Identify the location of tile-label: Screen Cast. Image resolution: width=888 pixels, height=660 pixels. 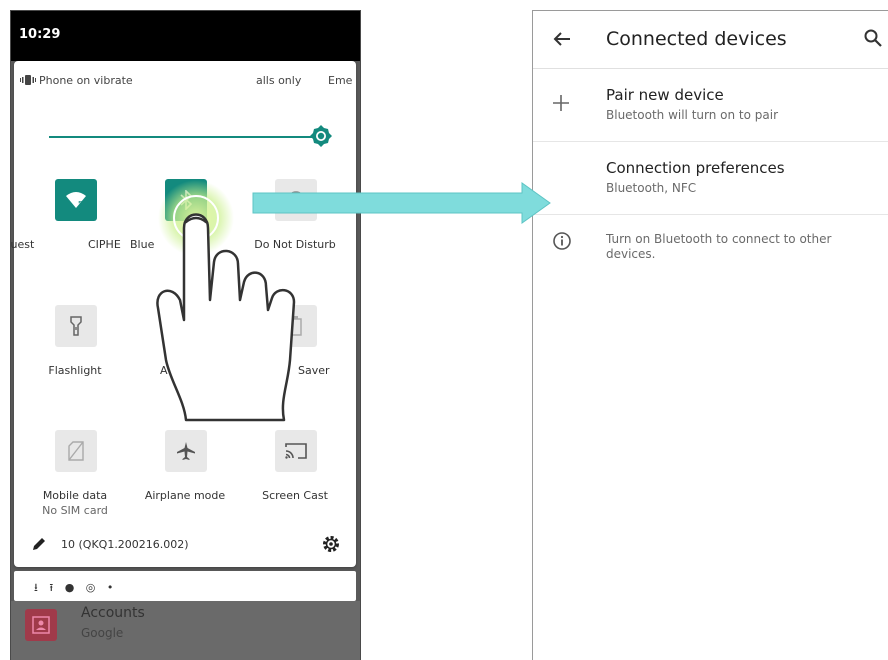
(295, 495).